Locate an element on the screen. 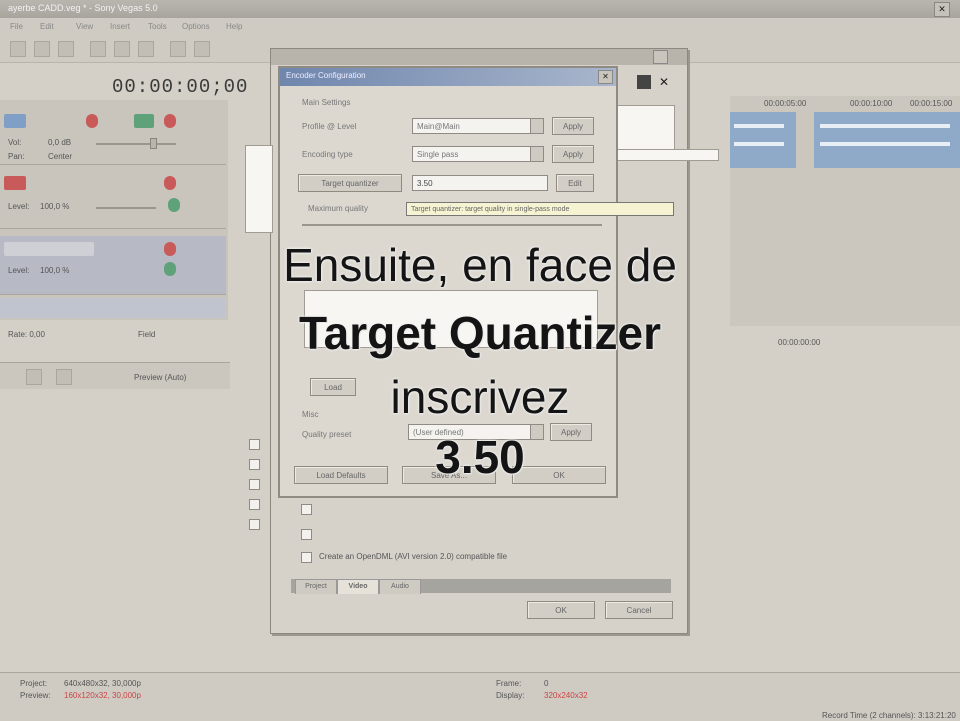 Image resolution: width=960 pixels, height=721 pixels. menu-tools: Tools is located at coordinates (157, 26).